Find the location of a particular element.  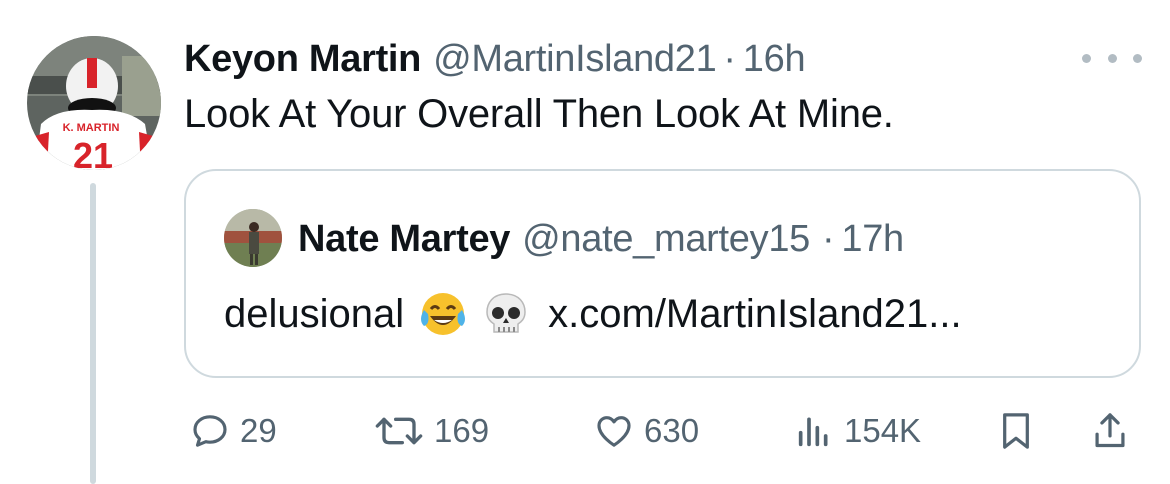

avatar-jersey-number: 21 is located at coordinates (93, 152).